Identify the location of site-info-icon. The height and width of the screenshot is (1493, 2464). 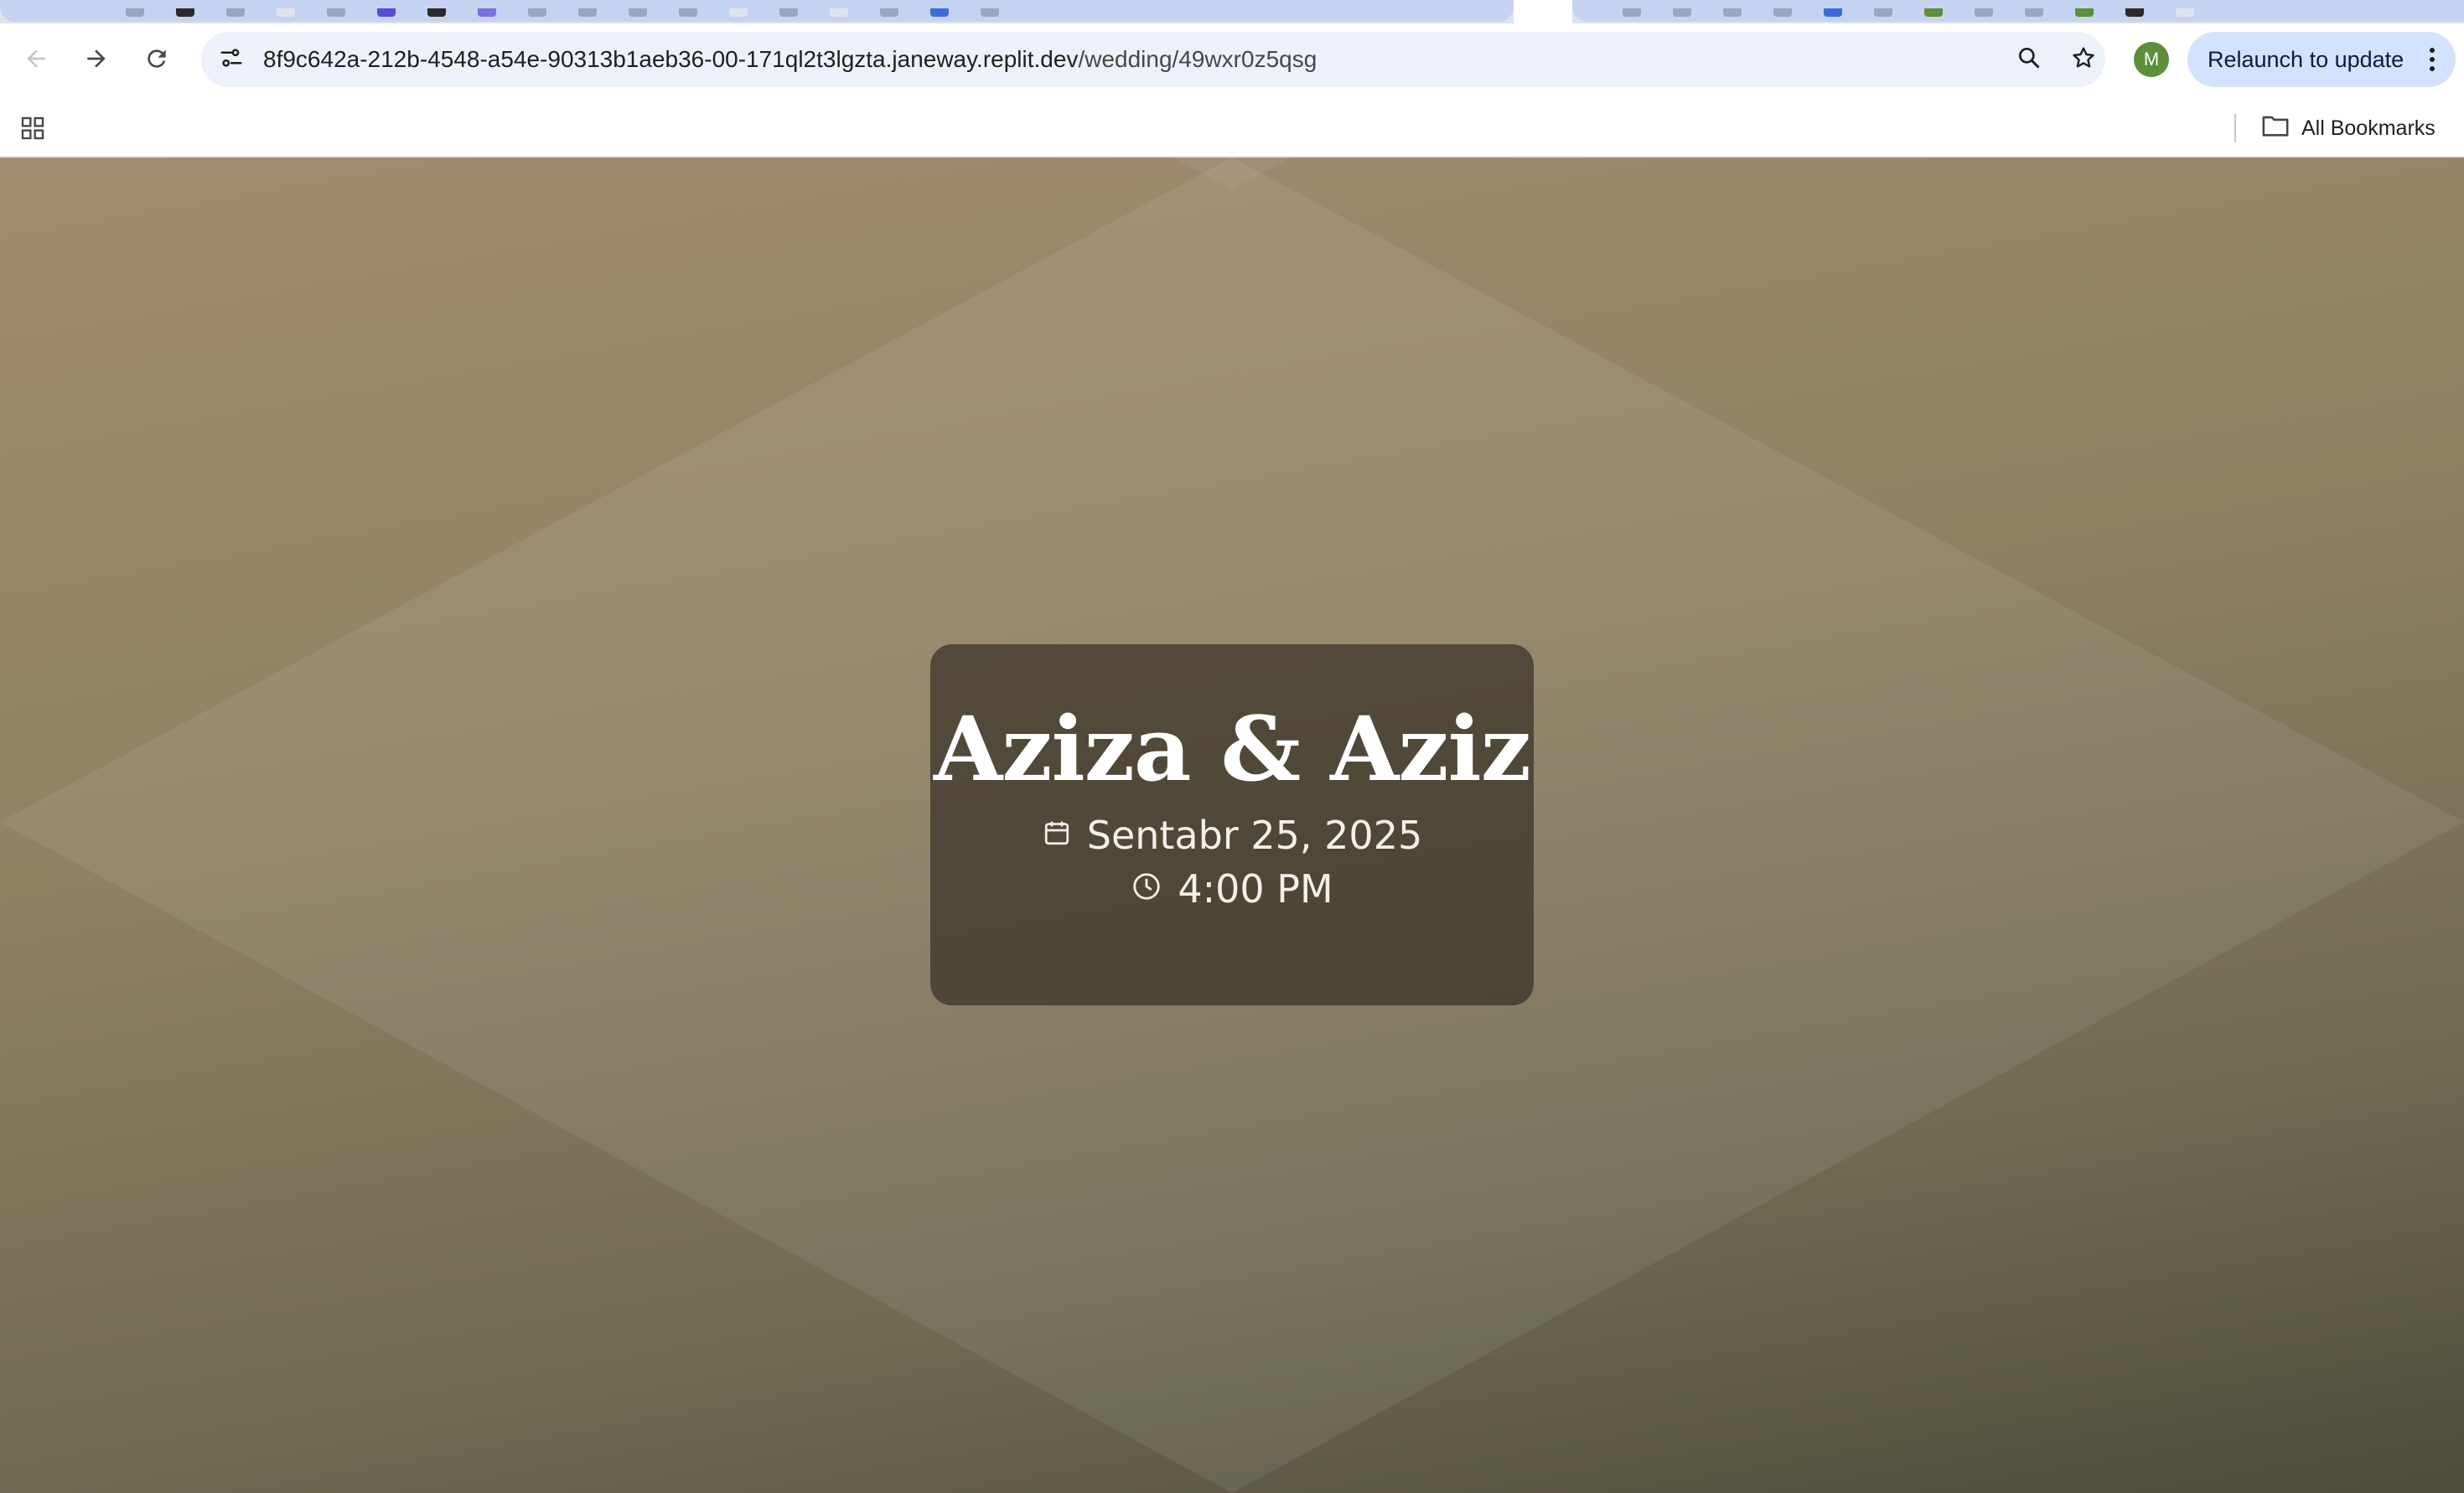
(231, 60).